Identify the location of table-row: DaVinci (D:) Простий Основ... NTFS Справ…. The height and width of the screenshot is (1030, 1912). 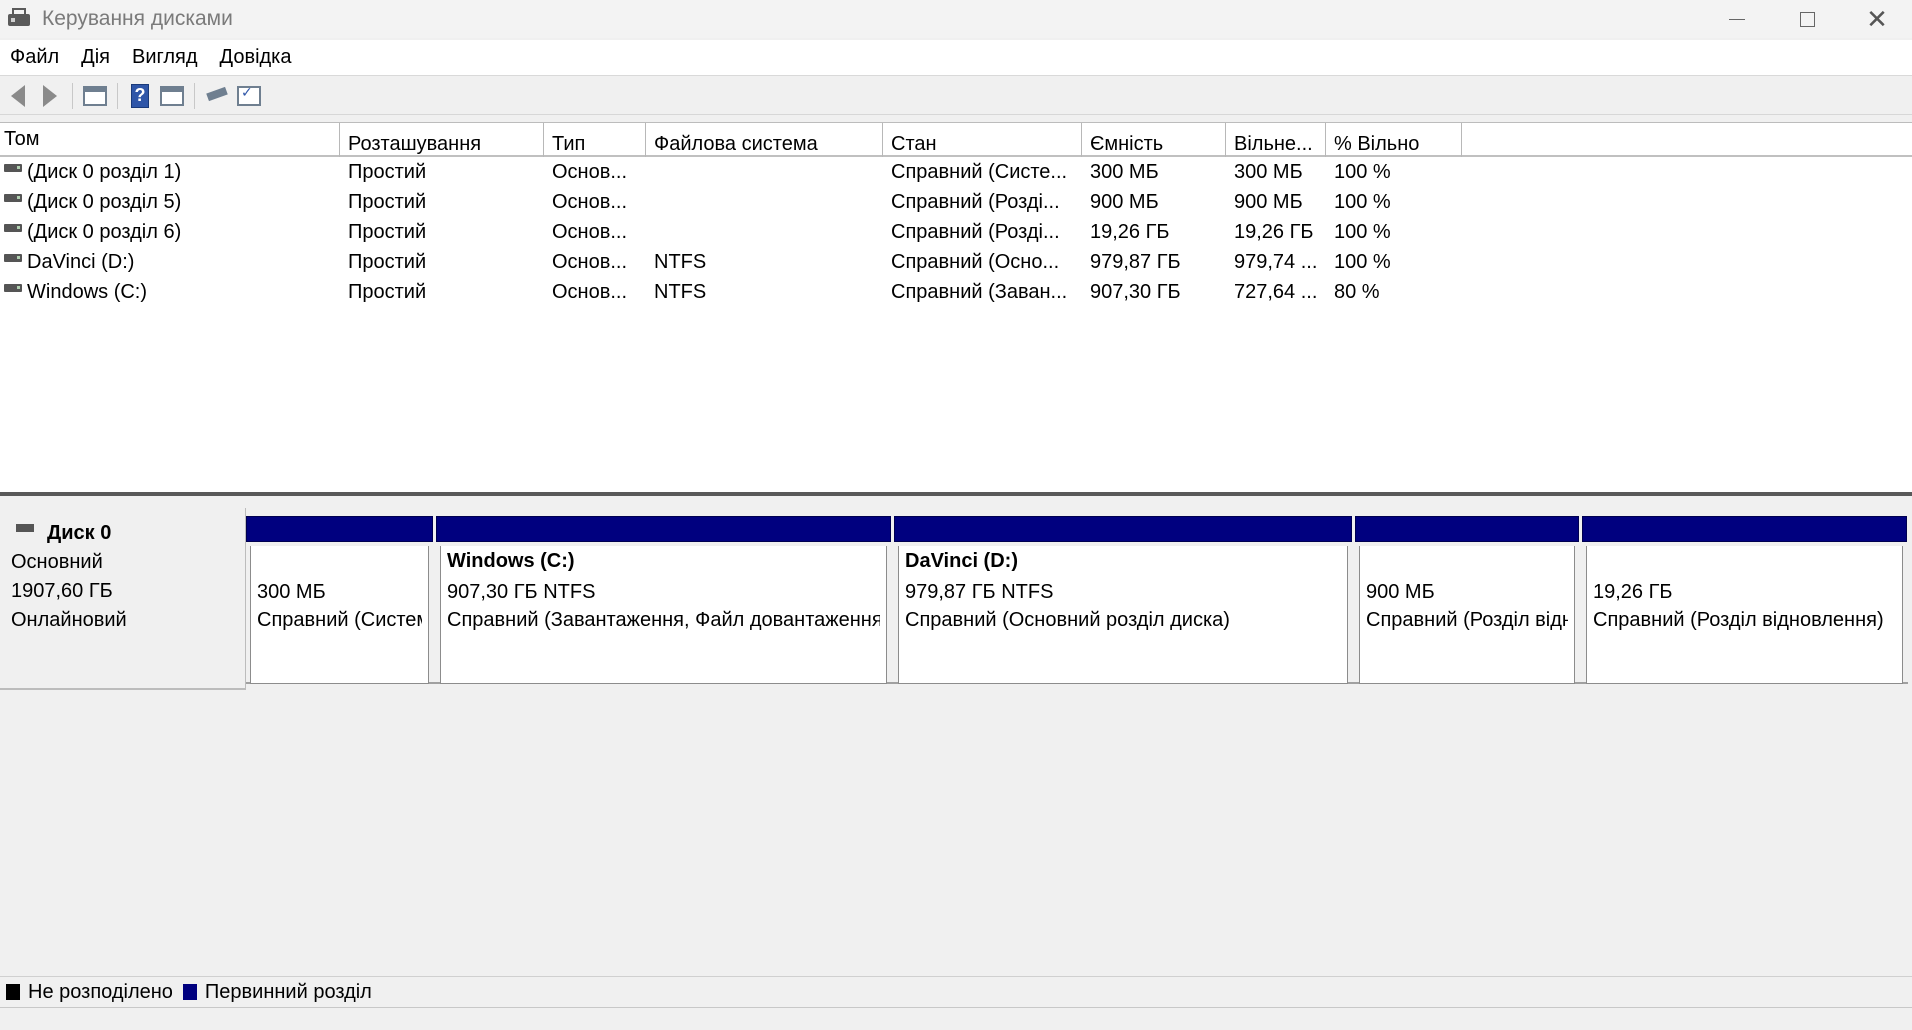
(956, 262).